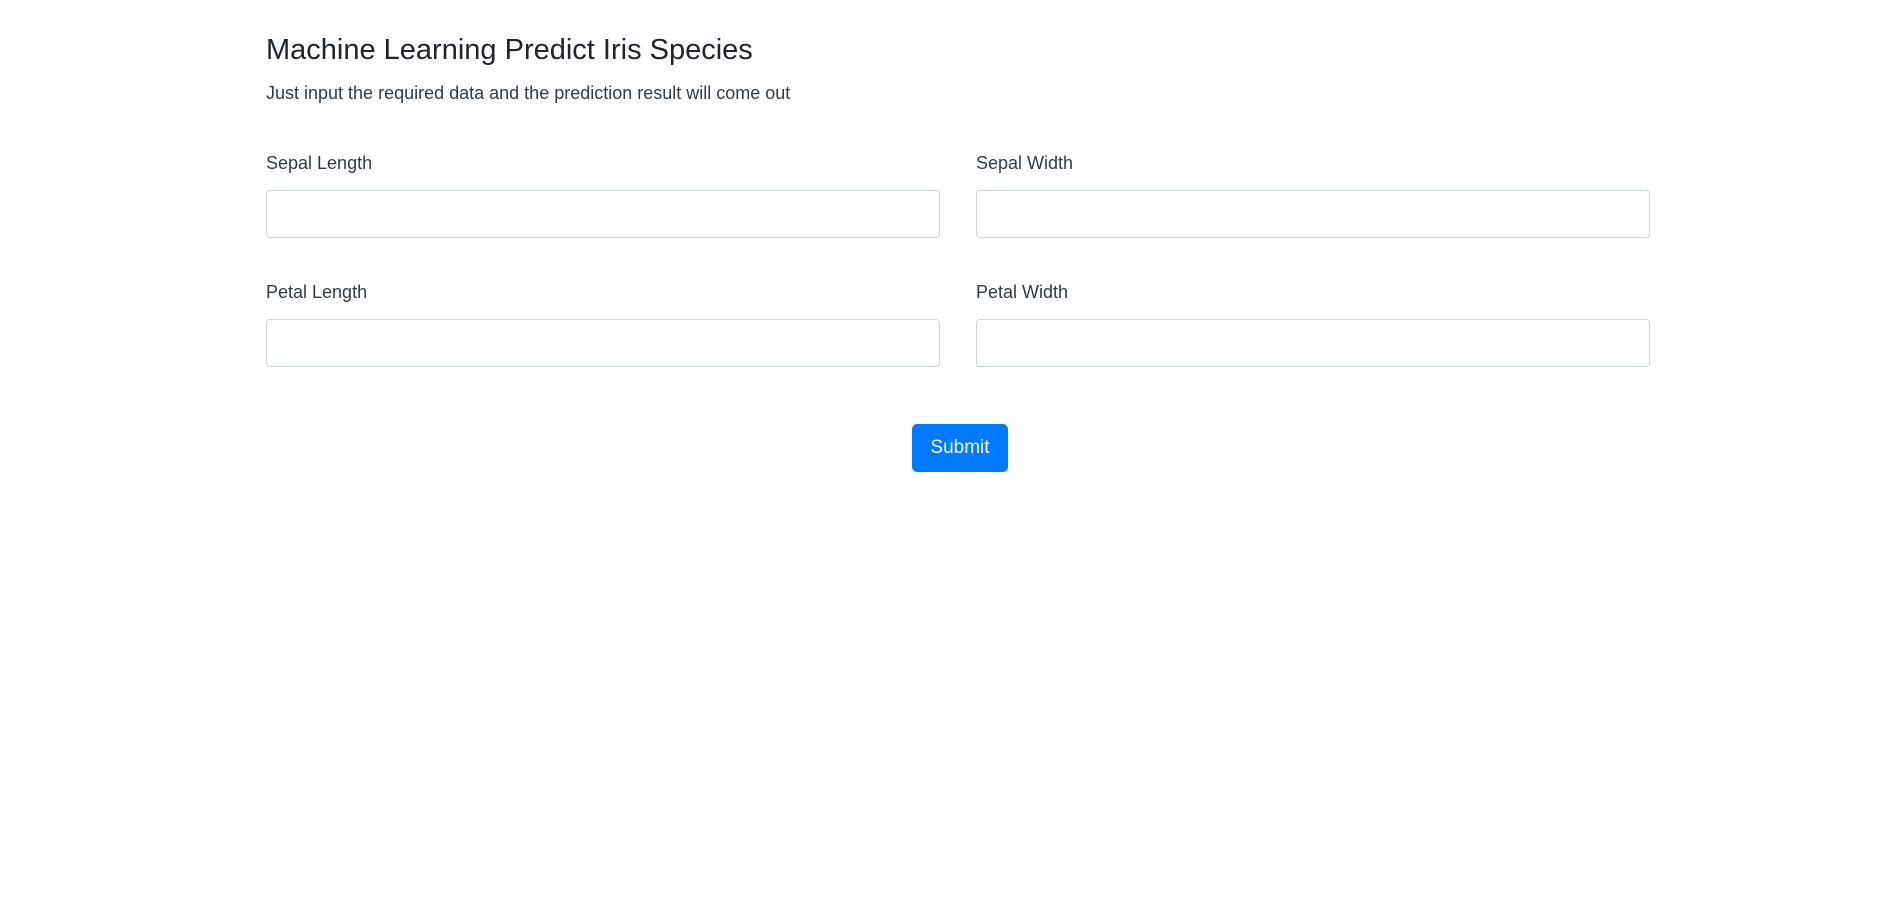  I want to click on petal-width-label: Petal Width, so click(1022, 292).